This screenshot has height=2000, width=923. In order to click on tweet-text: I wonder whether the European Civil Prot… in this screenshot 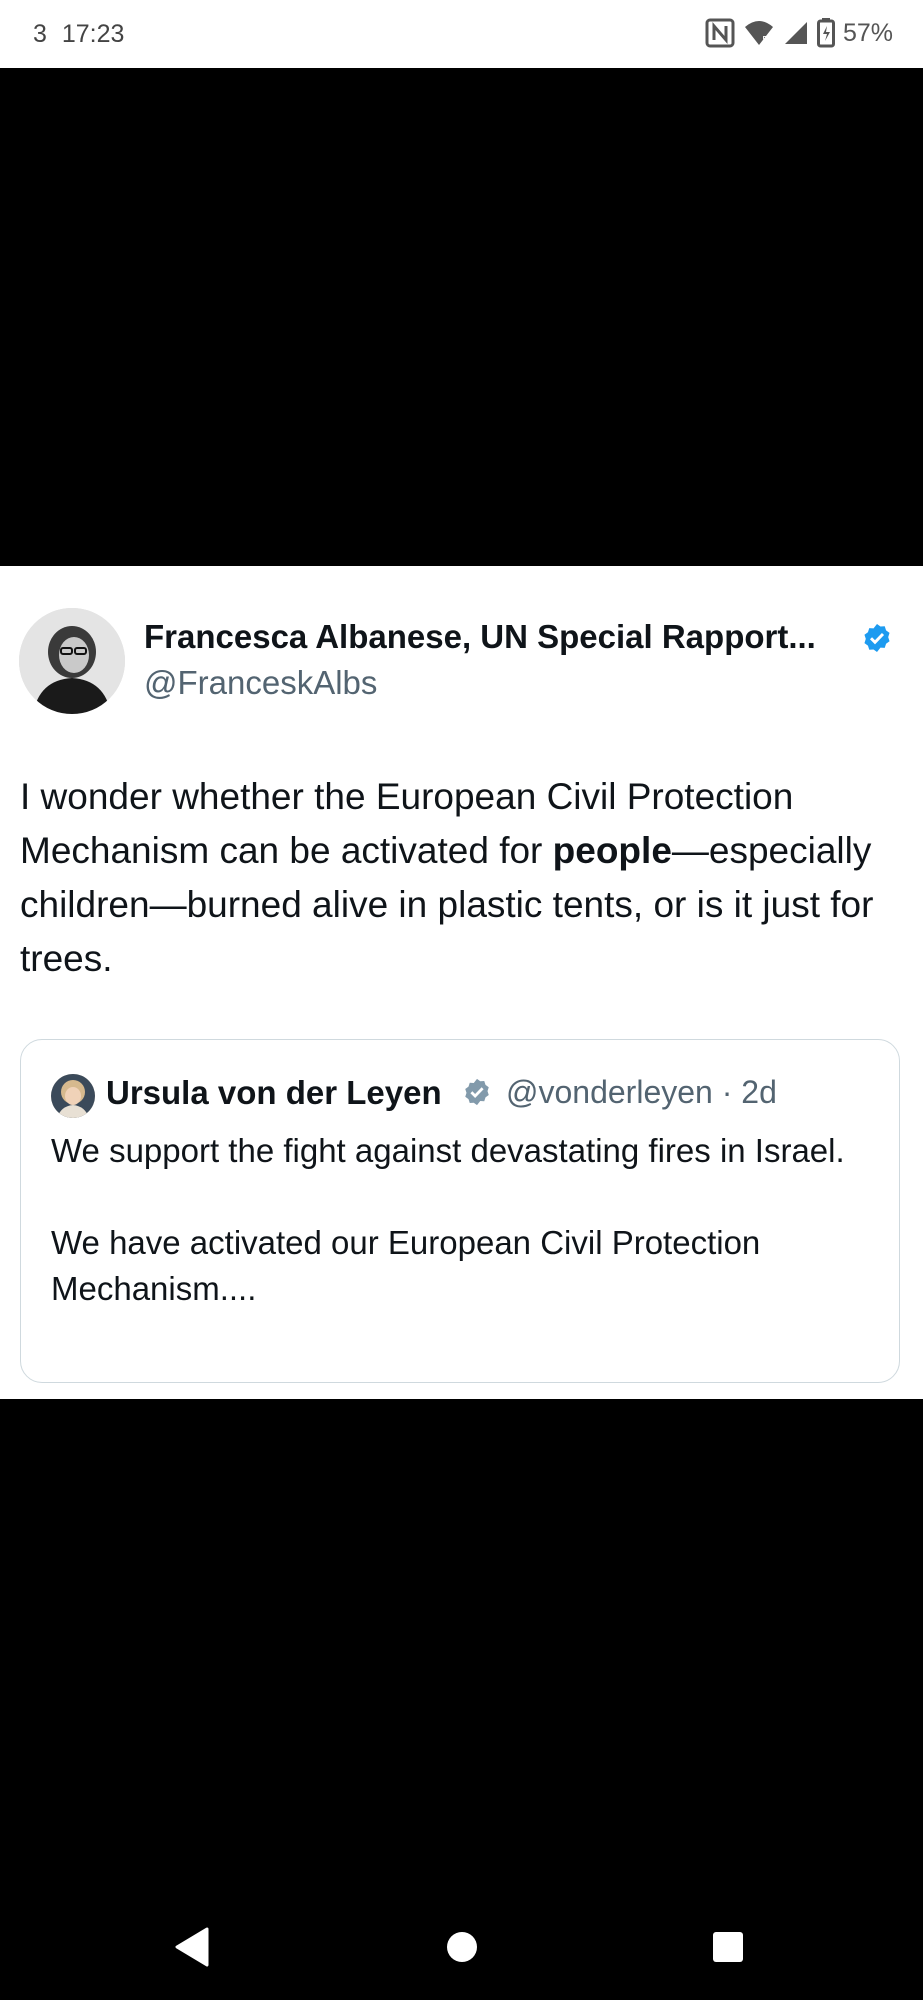, I will do `click(465, 878)`.